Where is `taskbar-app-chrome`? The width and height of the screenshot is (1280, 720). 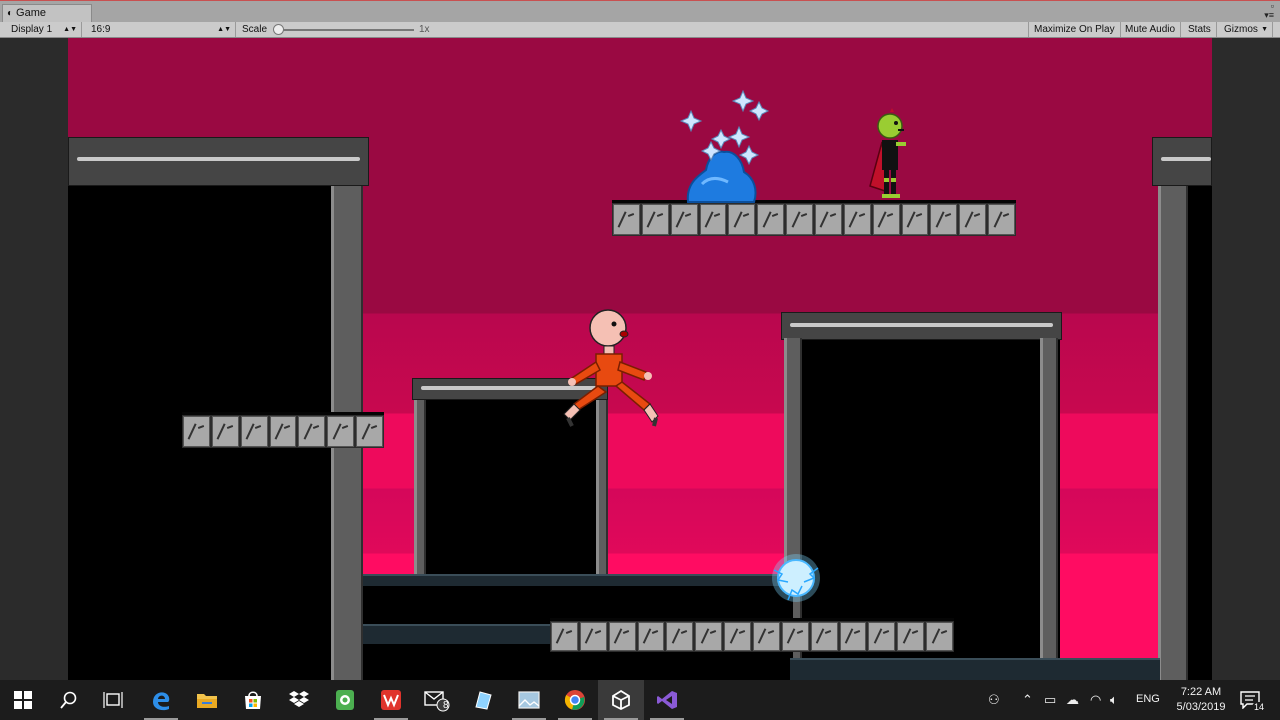 taskbar-app-chrome is located at coordinates (575, 700).